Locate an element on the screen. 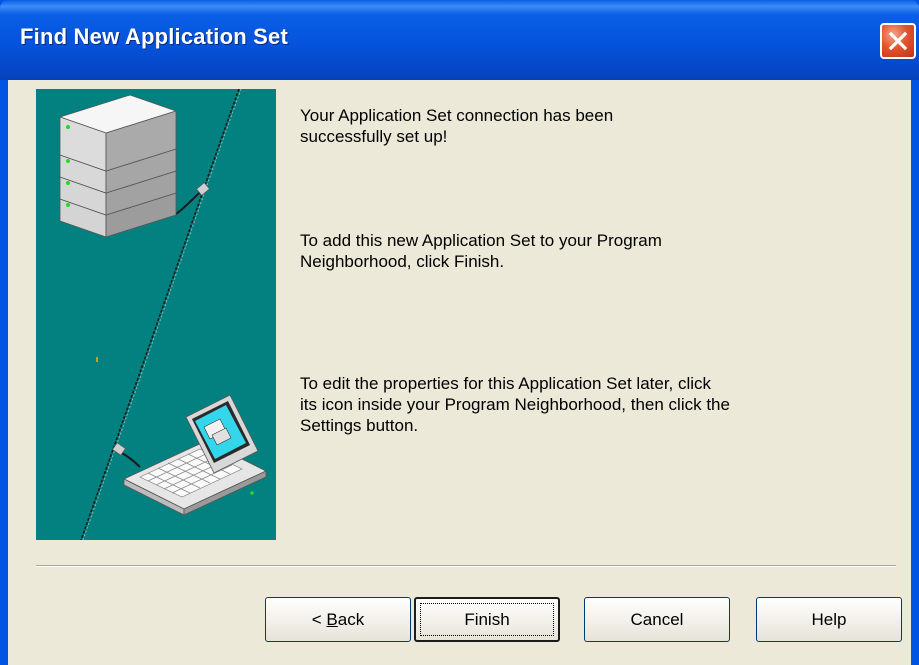  cancel-button: Cancel is located at coordinates (657, 619).